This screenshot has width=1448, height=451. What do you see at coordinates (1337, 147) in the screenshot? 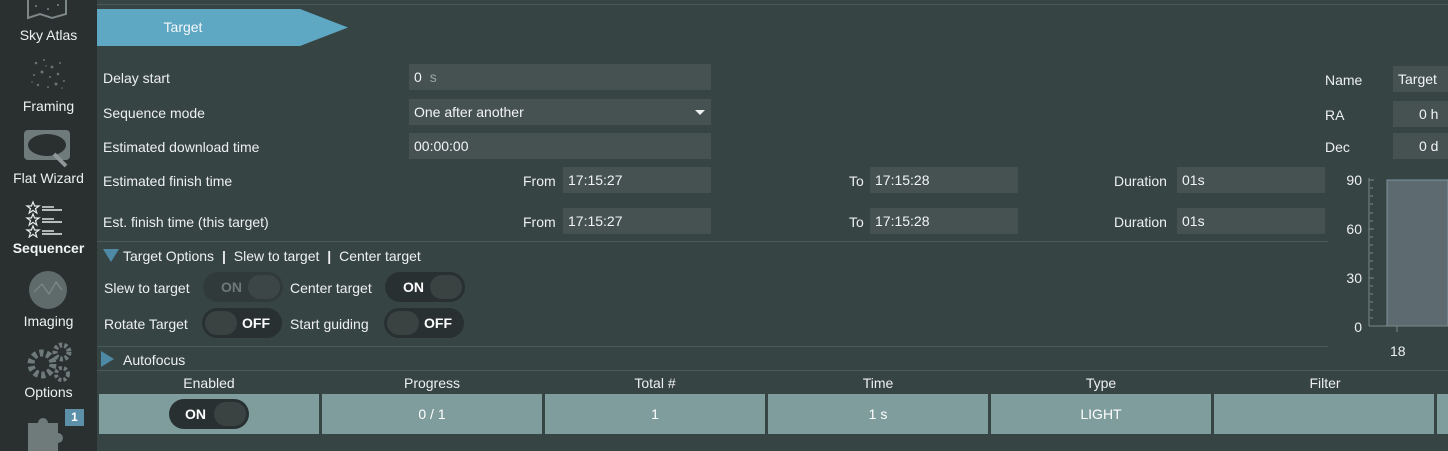
I see `target-dec-label: Dec` at bounding box center [1337, 147].